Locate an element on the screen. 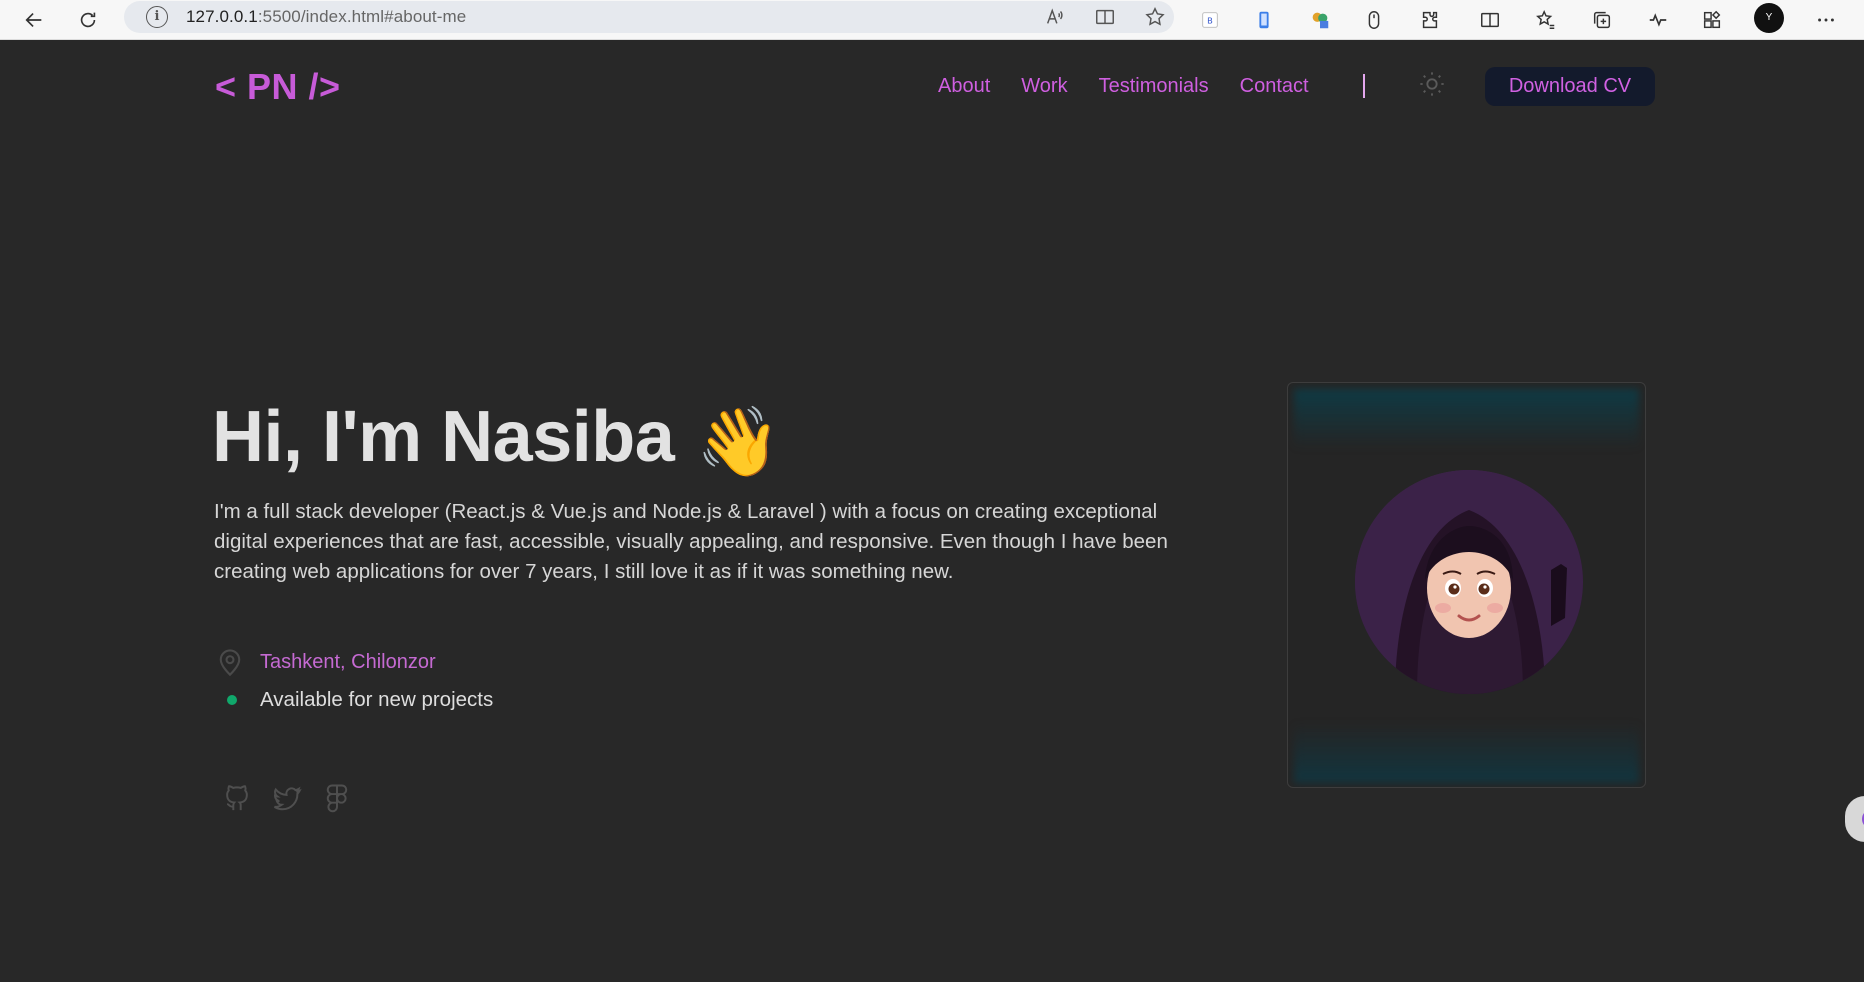  availability: Available for new projects is located at coordinates (354, 700).